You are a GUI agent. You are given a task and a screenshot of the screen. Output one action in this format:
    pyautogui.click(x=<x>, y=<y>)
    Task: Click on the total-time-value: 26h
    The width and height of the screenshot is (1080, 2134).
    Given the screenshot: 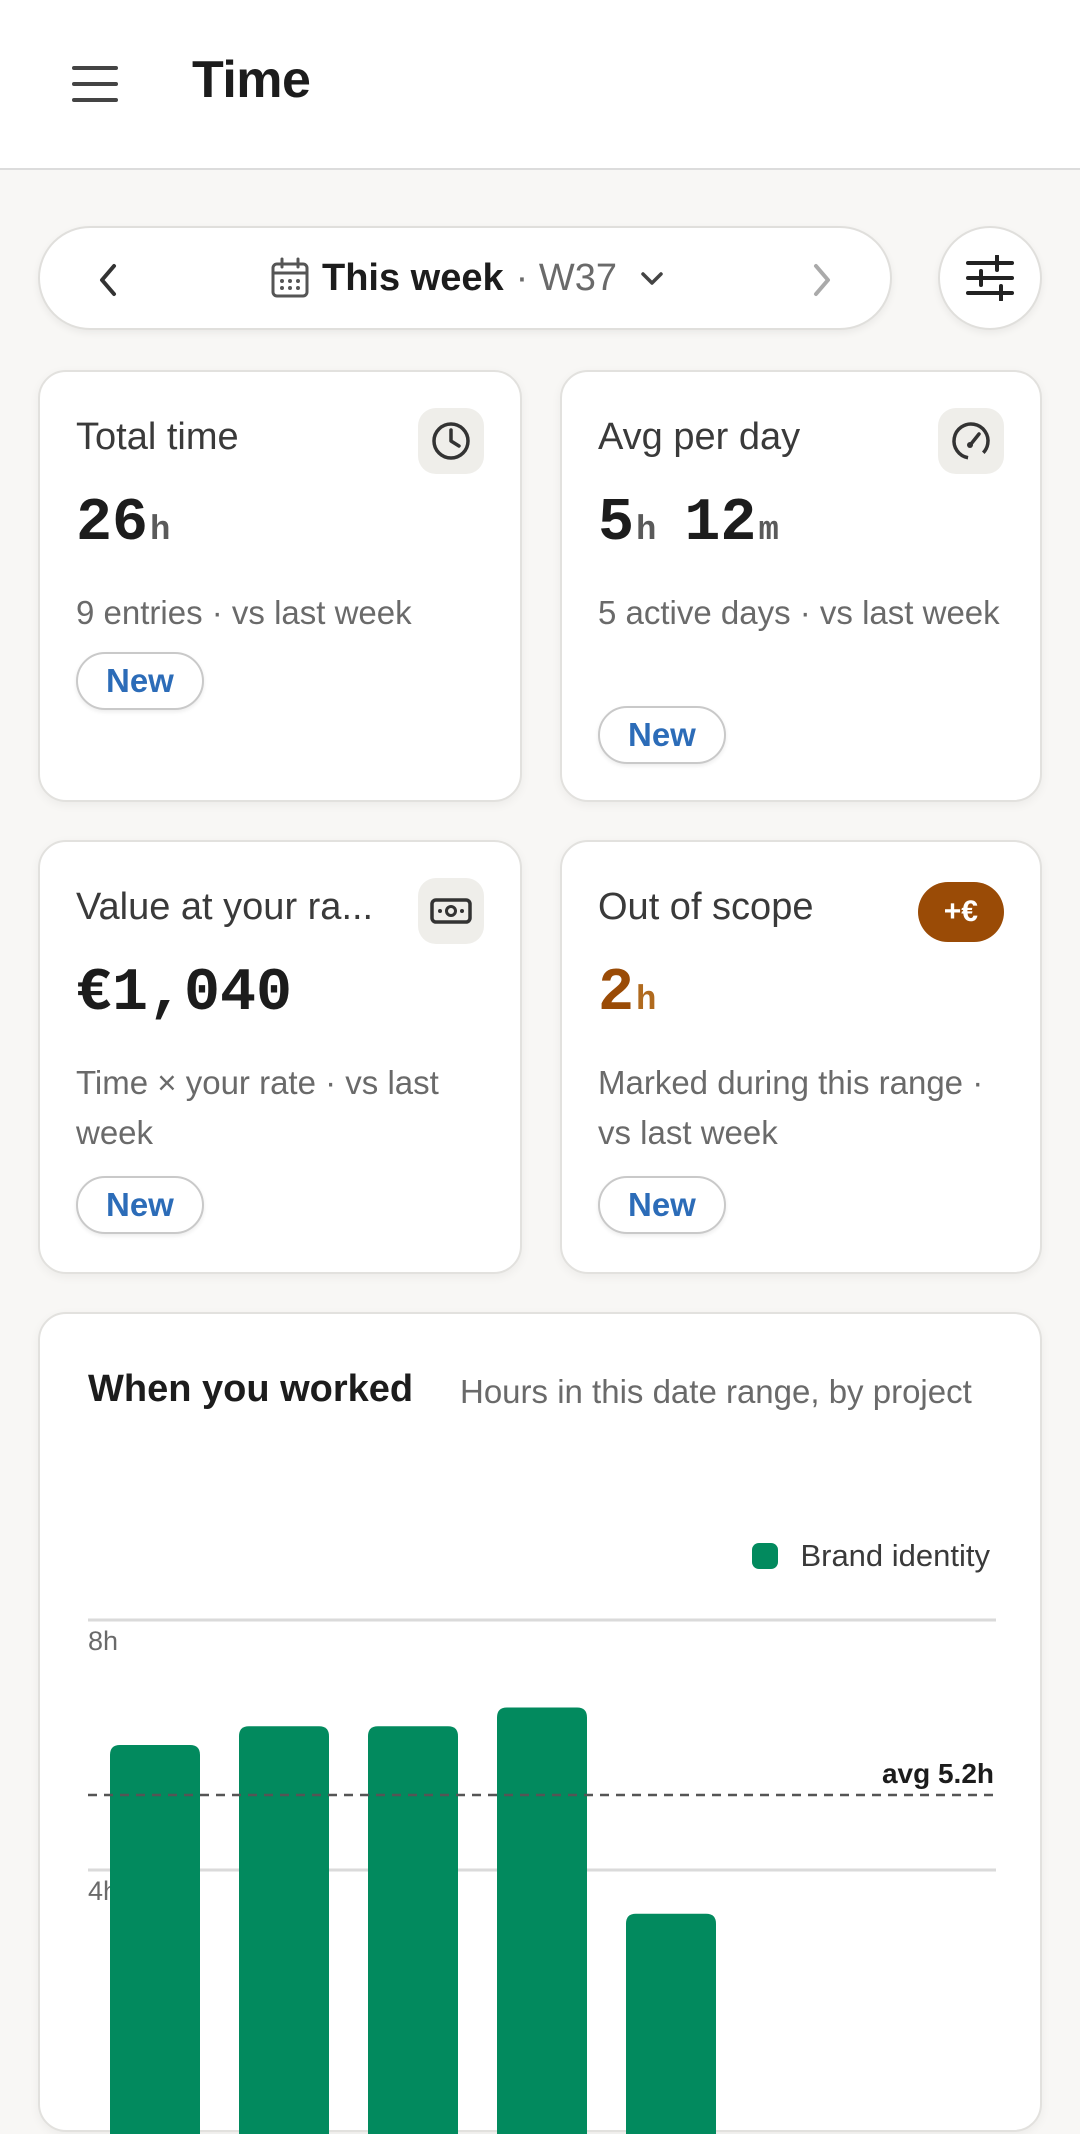 What is the action you would take?
    pyautogui.click(x=123, y=524)
    